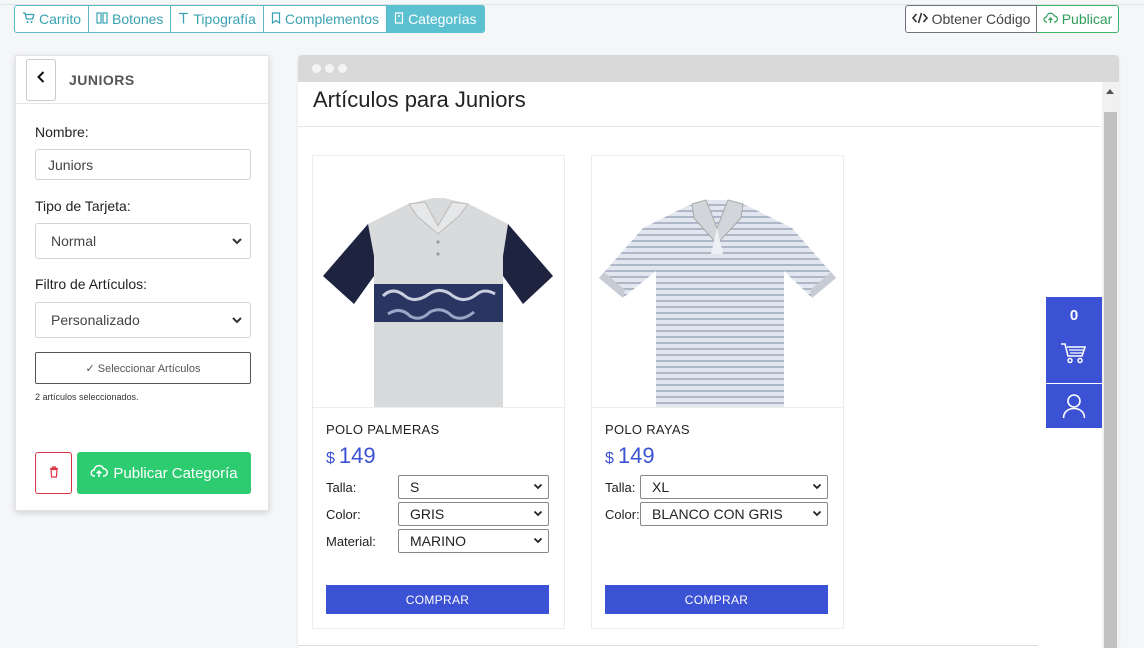  Describe the element at coordinates (734, 487) in the screenshot. I see `size-select: XL` at that location.